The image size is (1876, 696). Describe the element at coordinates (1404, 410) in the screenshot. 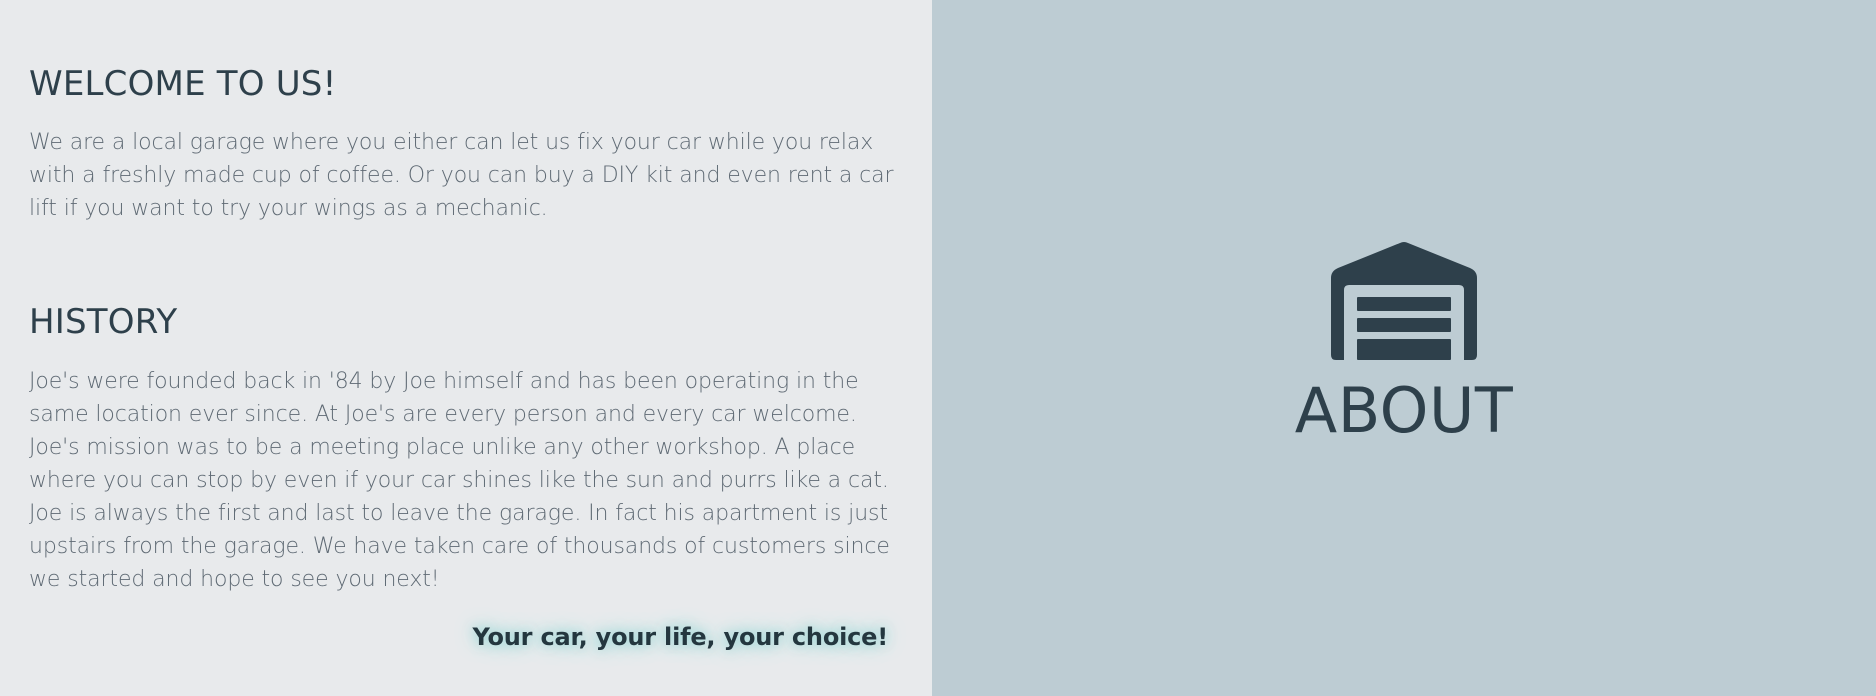

I see `about-title: ABOUT` at that location.